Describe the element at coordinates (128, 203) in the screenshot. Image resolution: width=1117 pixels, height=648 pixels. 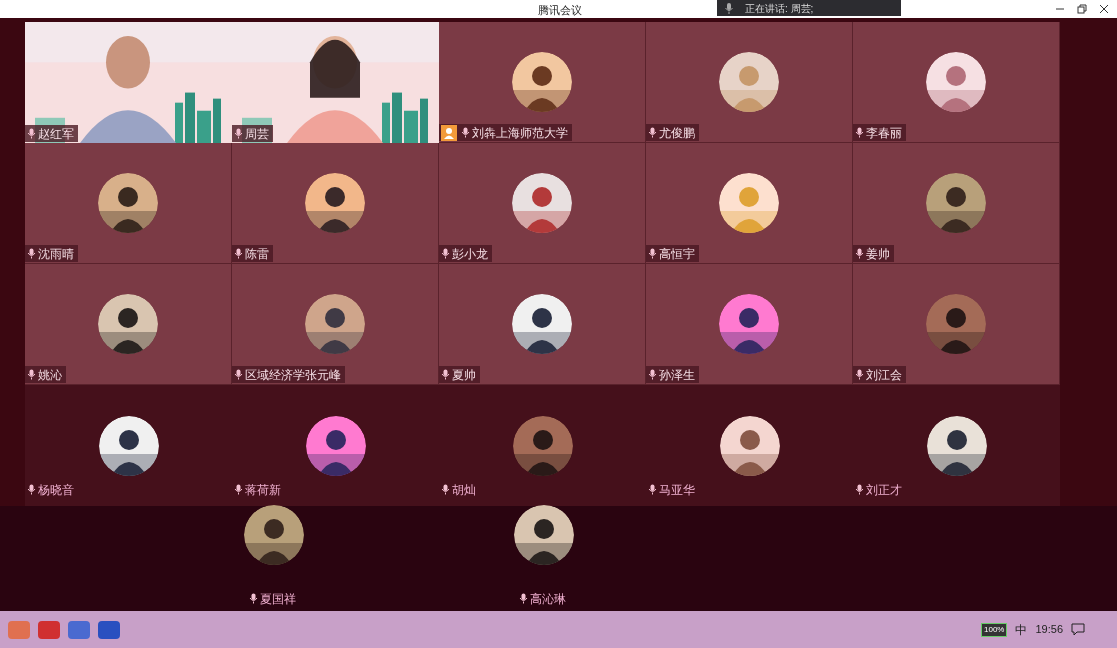
I see `participant-tile: 沈雨晴` at that location.